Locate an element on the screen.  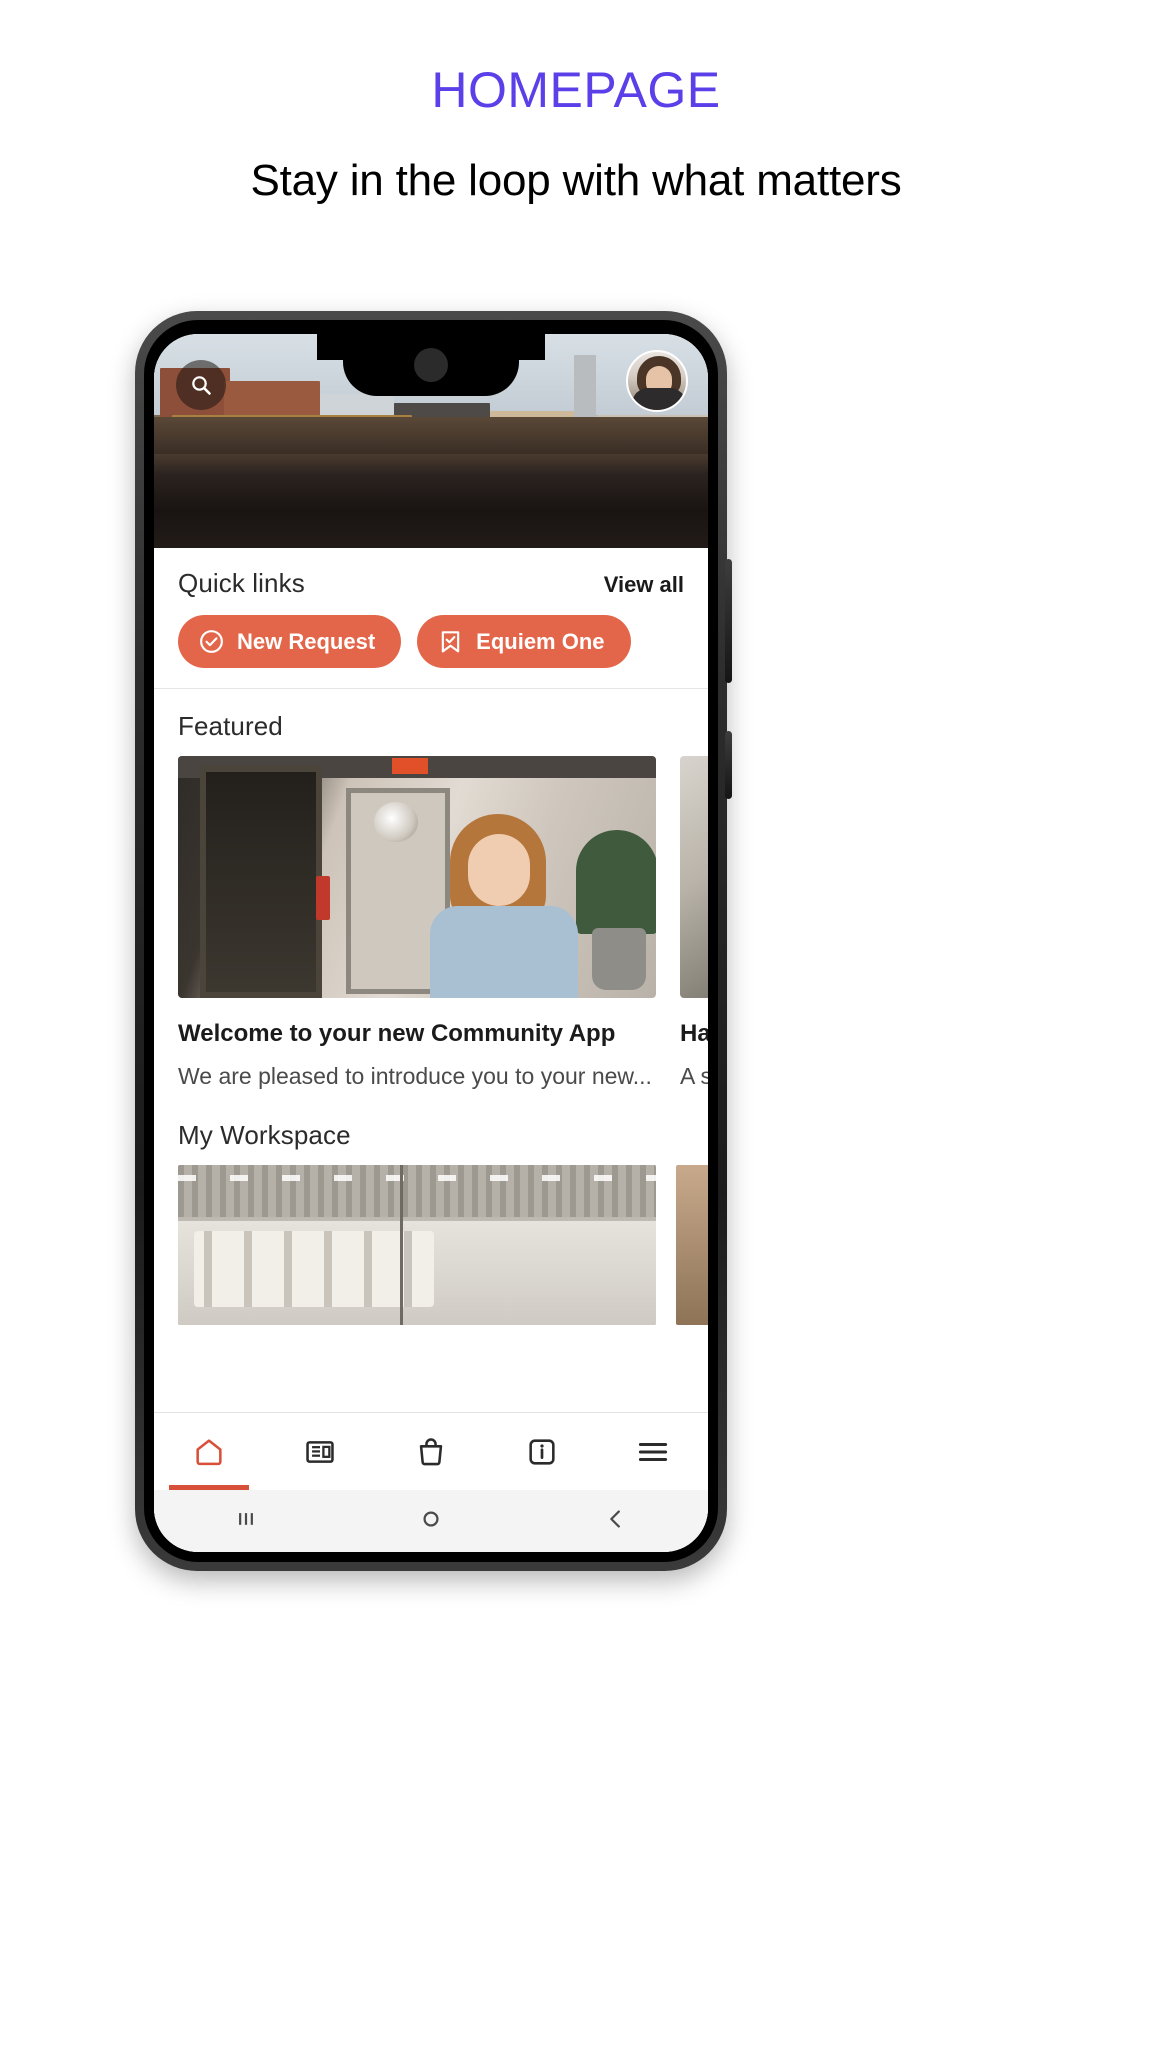
bag-icon is located at coordinates (431, 1451).